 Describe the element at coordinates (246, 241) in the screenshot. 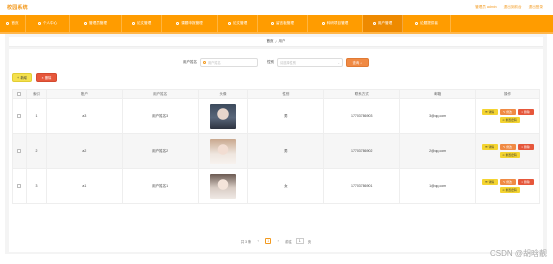

I see `total-count: 共 3 条` at that location.